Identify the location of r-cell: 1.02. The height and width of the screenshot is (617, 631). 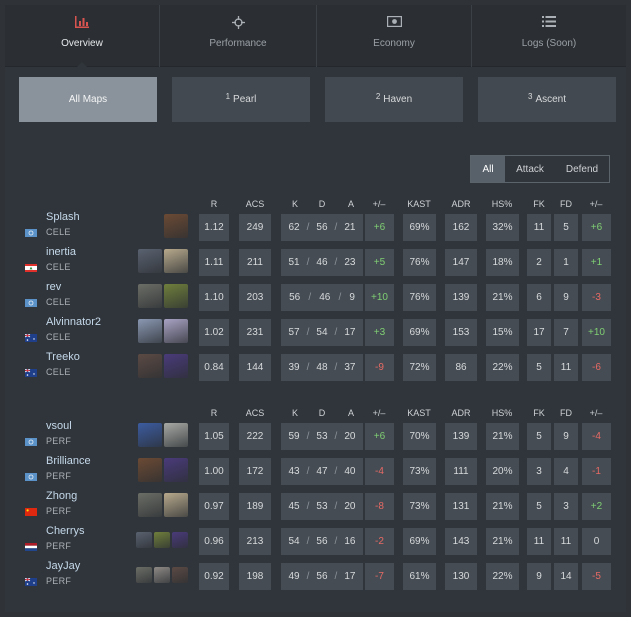
(214, 332).